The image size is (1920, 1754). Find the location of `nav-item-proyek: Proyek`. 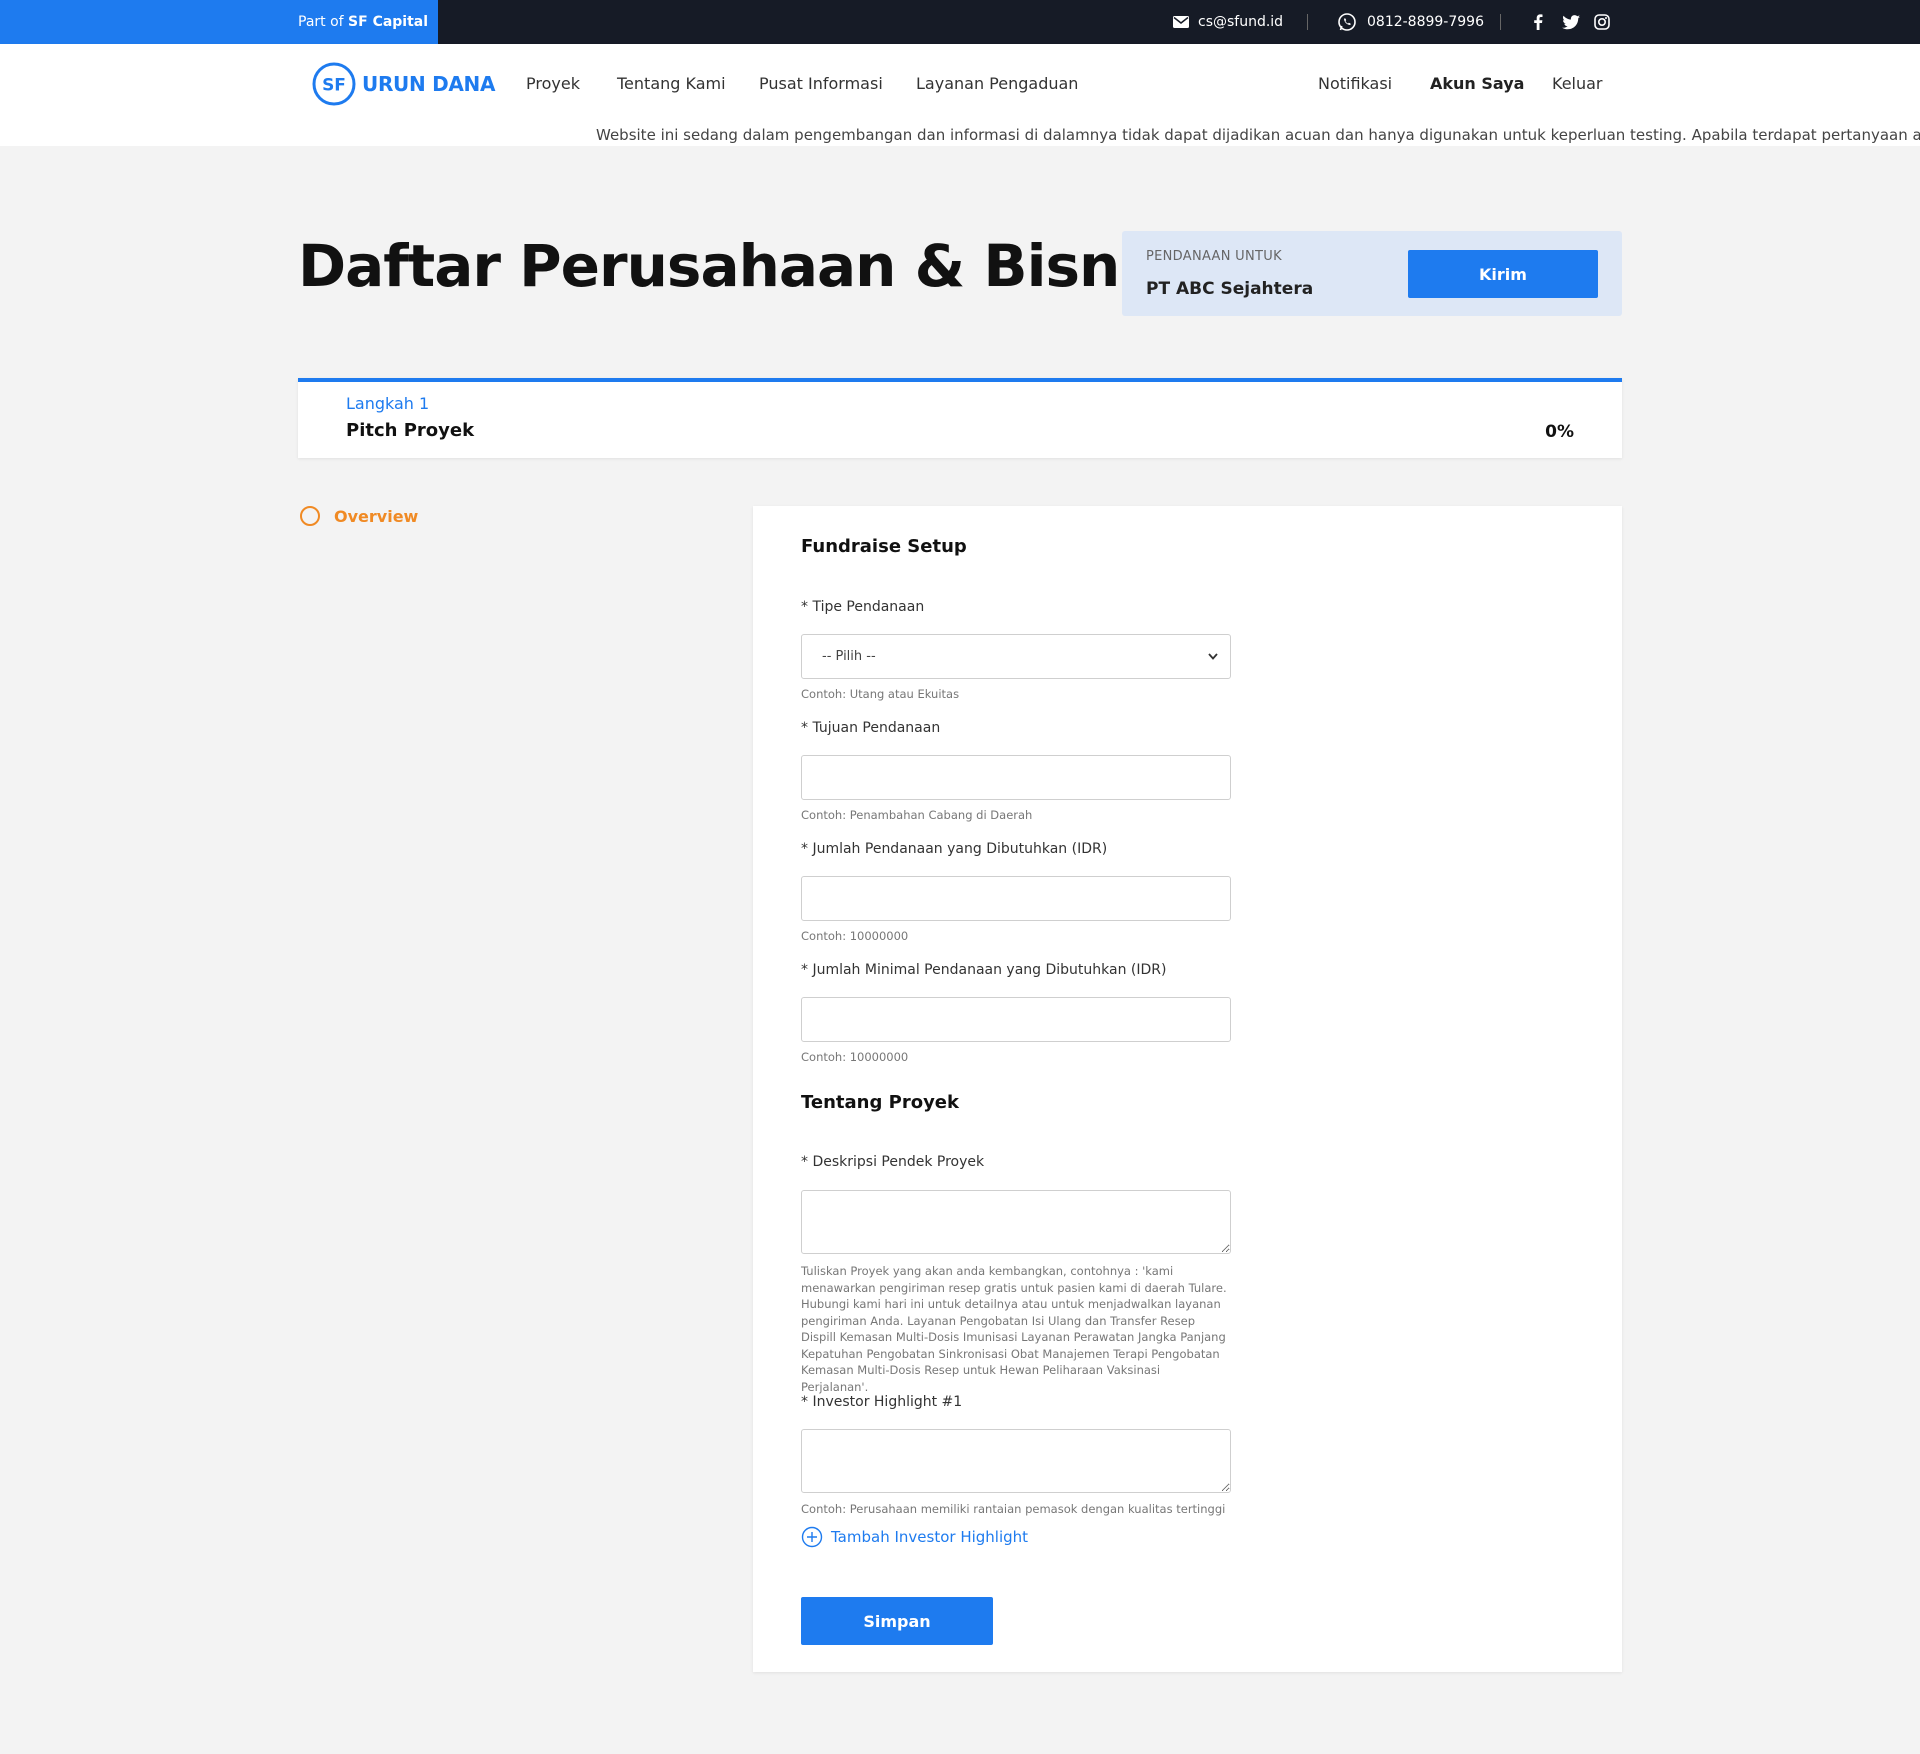

nav-item-proyek: Proyek is located at coordinates (553, 84).